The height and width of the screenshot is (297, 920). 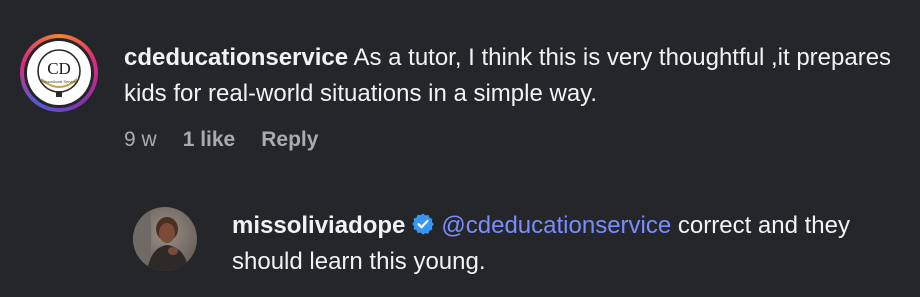 I want to click on reply-avatar, so click(x=165, y=239).